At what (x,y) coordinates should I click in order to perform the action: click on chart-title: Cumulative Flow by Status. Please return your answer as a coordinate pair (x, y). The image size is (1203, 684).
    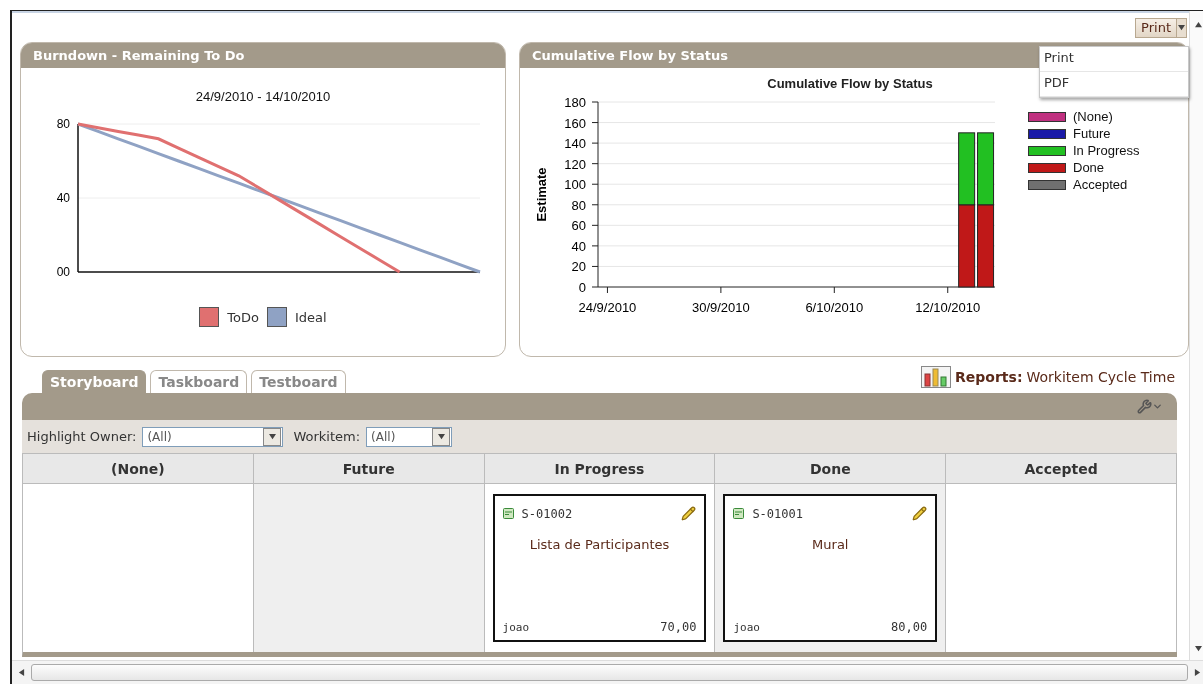
    Looking at the image, I should click on (850, 83).